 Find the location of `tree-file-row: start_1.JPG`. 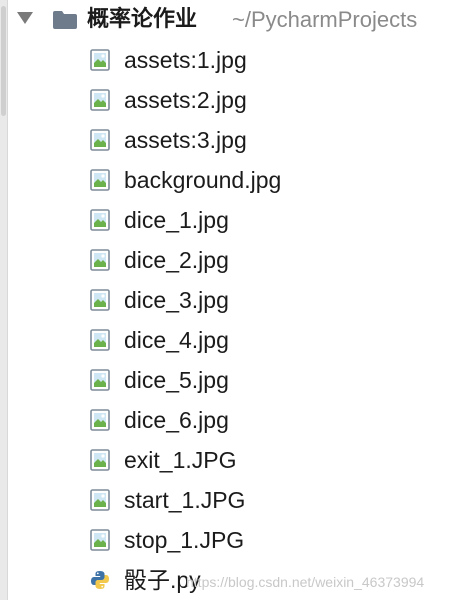

tree-file-row: start_1.JPG is located at coordinates (225, 500).